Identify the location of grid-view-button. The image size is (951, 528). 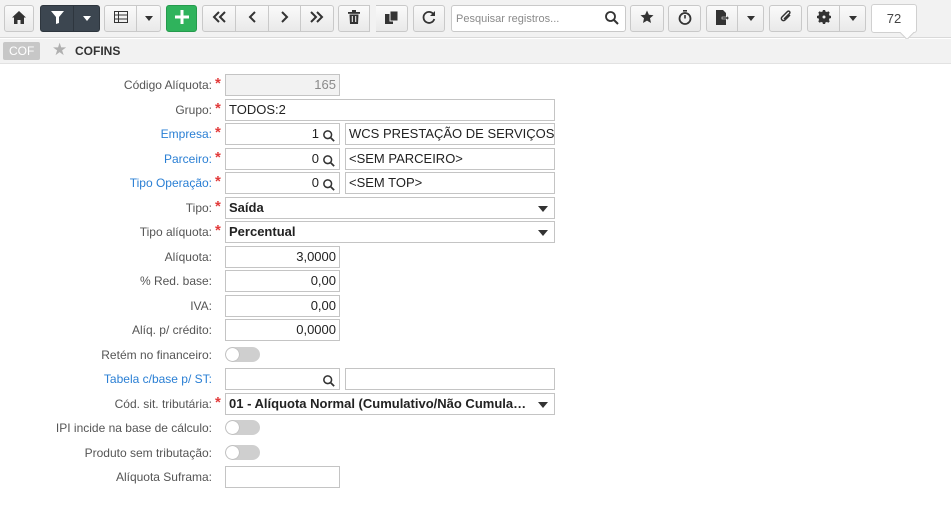
(120, 18).